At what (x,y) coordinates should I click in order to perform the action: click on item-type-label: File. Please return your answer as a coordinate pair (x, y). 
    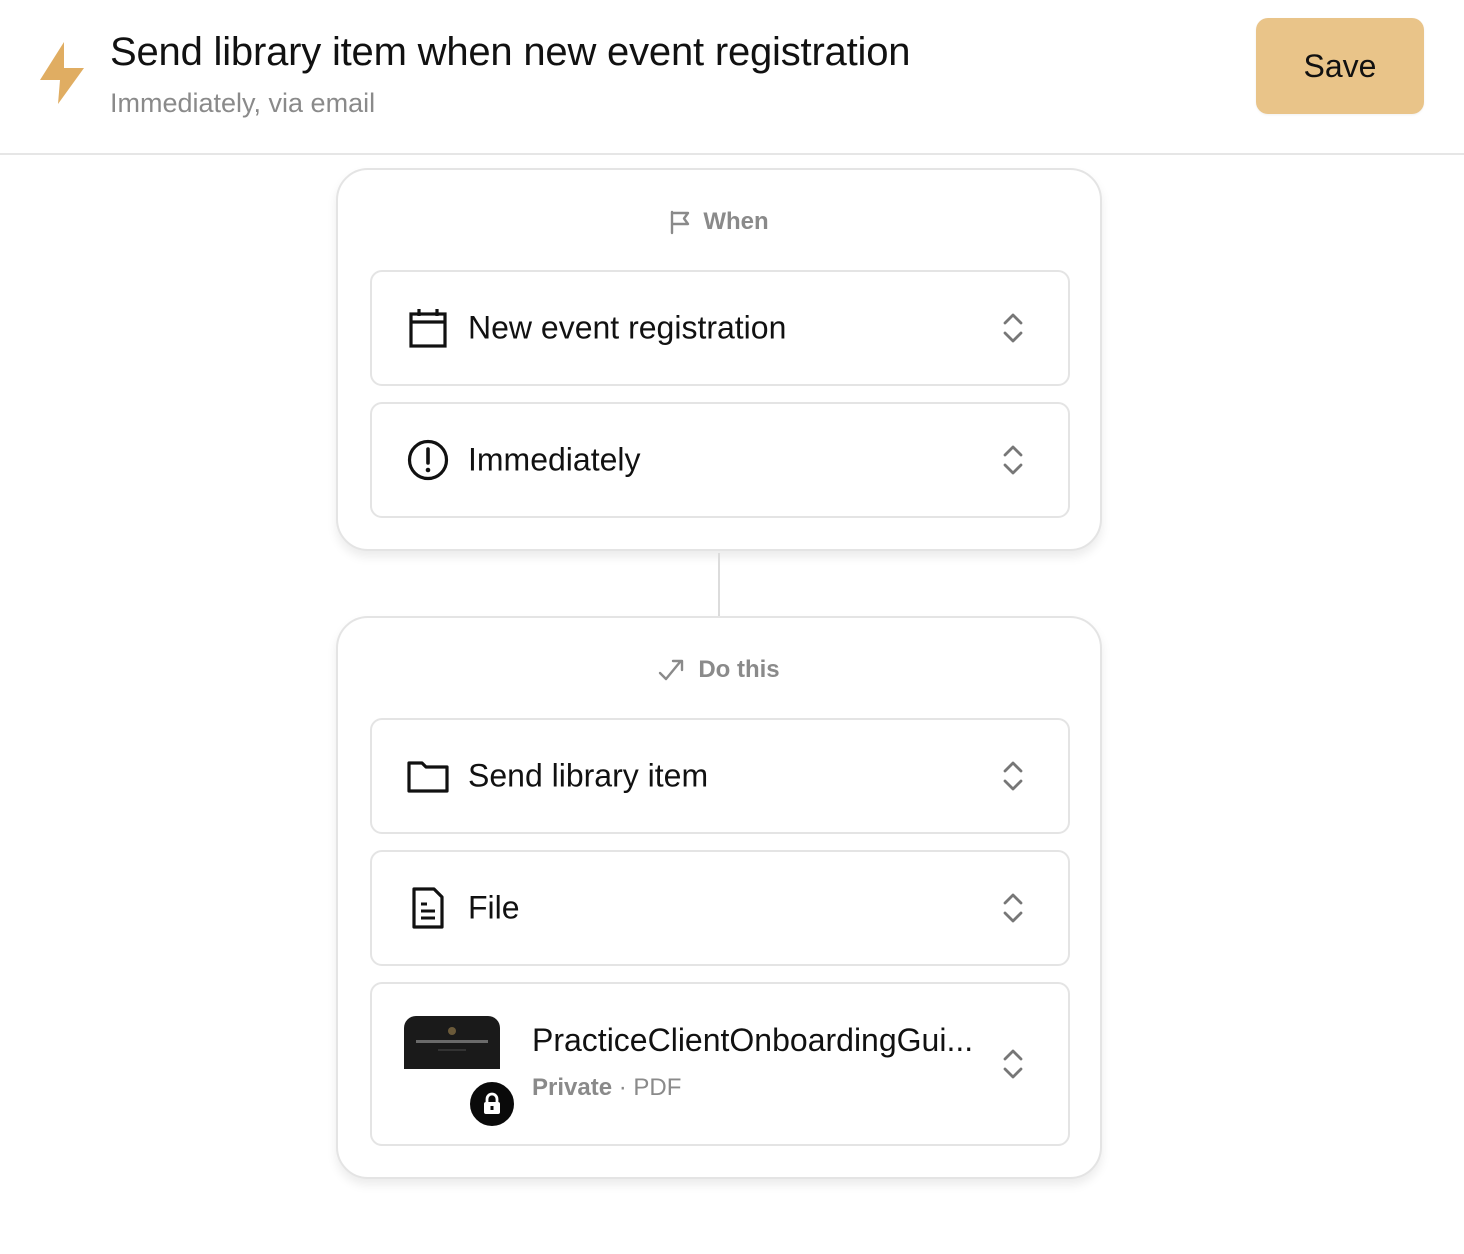
    Looking at the image, I should click on (494, 907).